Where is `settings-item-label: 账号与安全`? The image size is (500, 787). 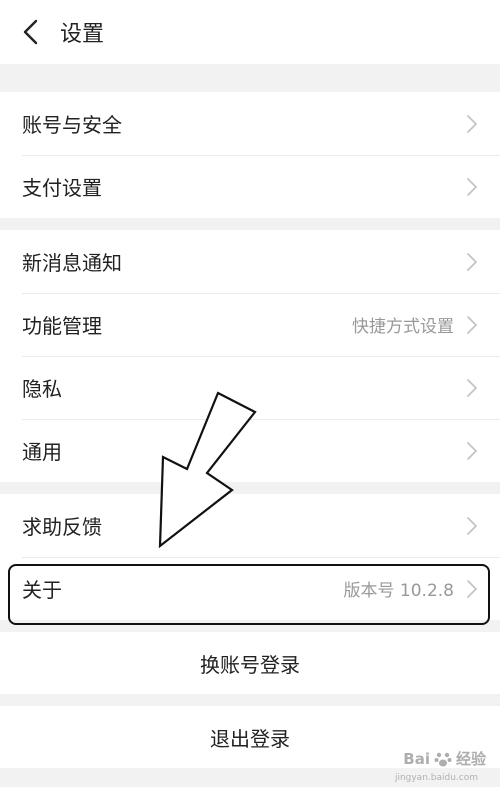 settings-item-label: 账号与安全 is located at coordinates (72, 125).